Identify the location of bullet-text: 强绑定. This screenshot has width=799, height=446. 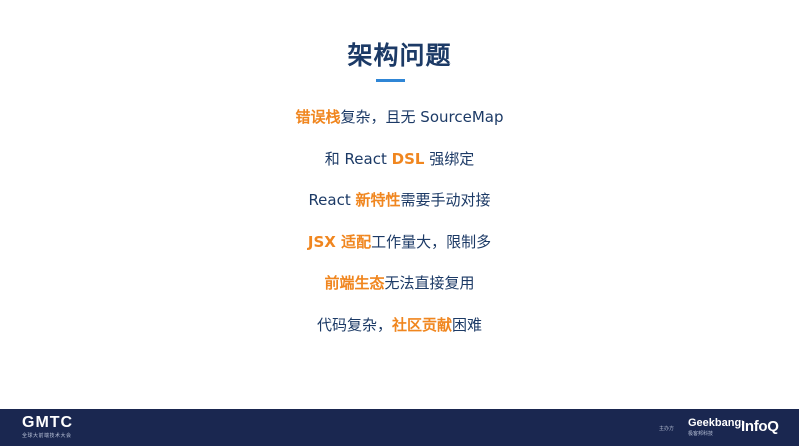
(449, 158).